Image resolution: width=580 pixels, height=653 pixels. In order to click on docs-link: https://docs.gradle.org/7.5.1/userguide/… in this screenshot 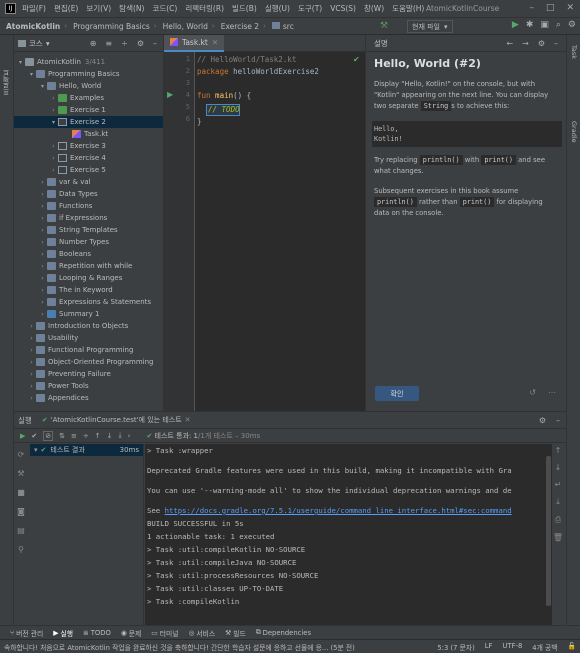, I will do `click(338, 510)`.